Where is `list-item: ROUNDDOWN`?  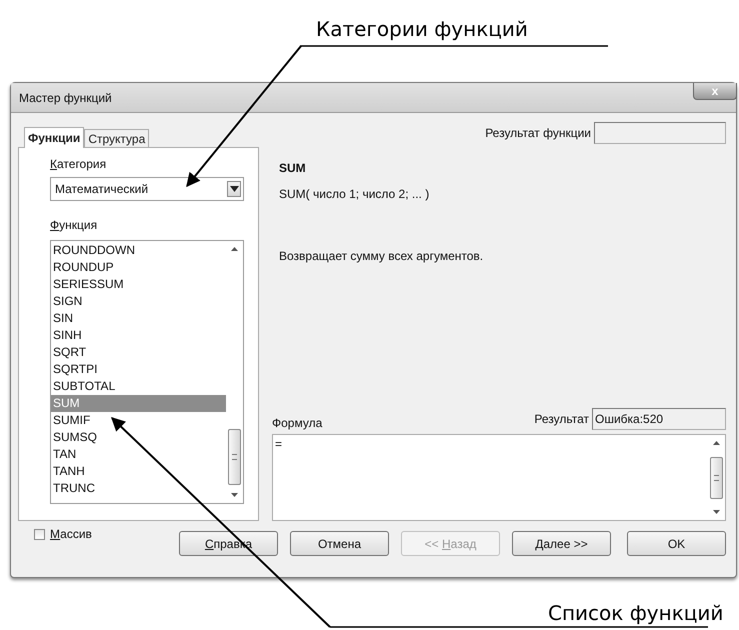 list-item: ROUNDDOWN is located at coordinates (138, 250).